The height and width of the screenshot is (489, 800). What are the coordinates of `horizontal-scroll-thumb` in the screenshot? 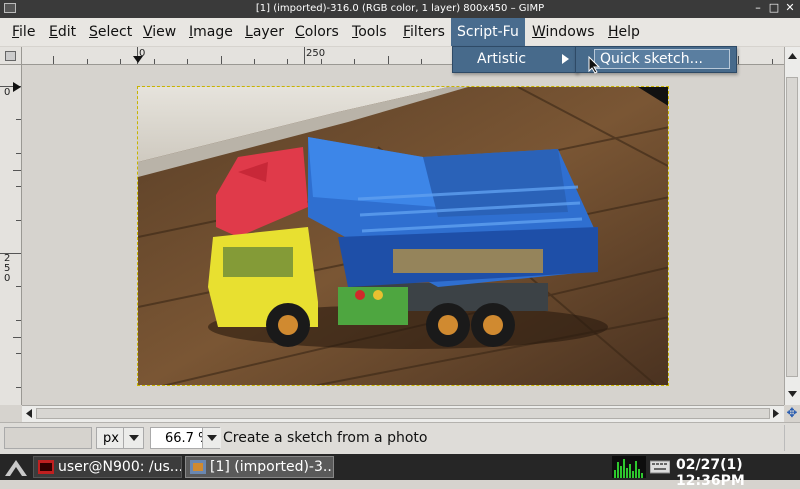 It's located at (403, 413).